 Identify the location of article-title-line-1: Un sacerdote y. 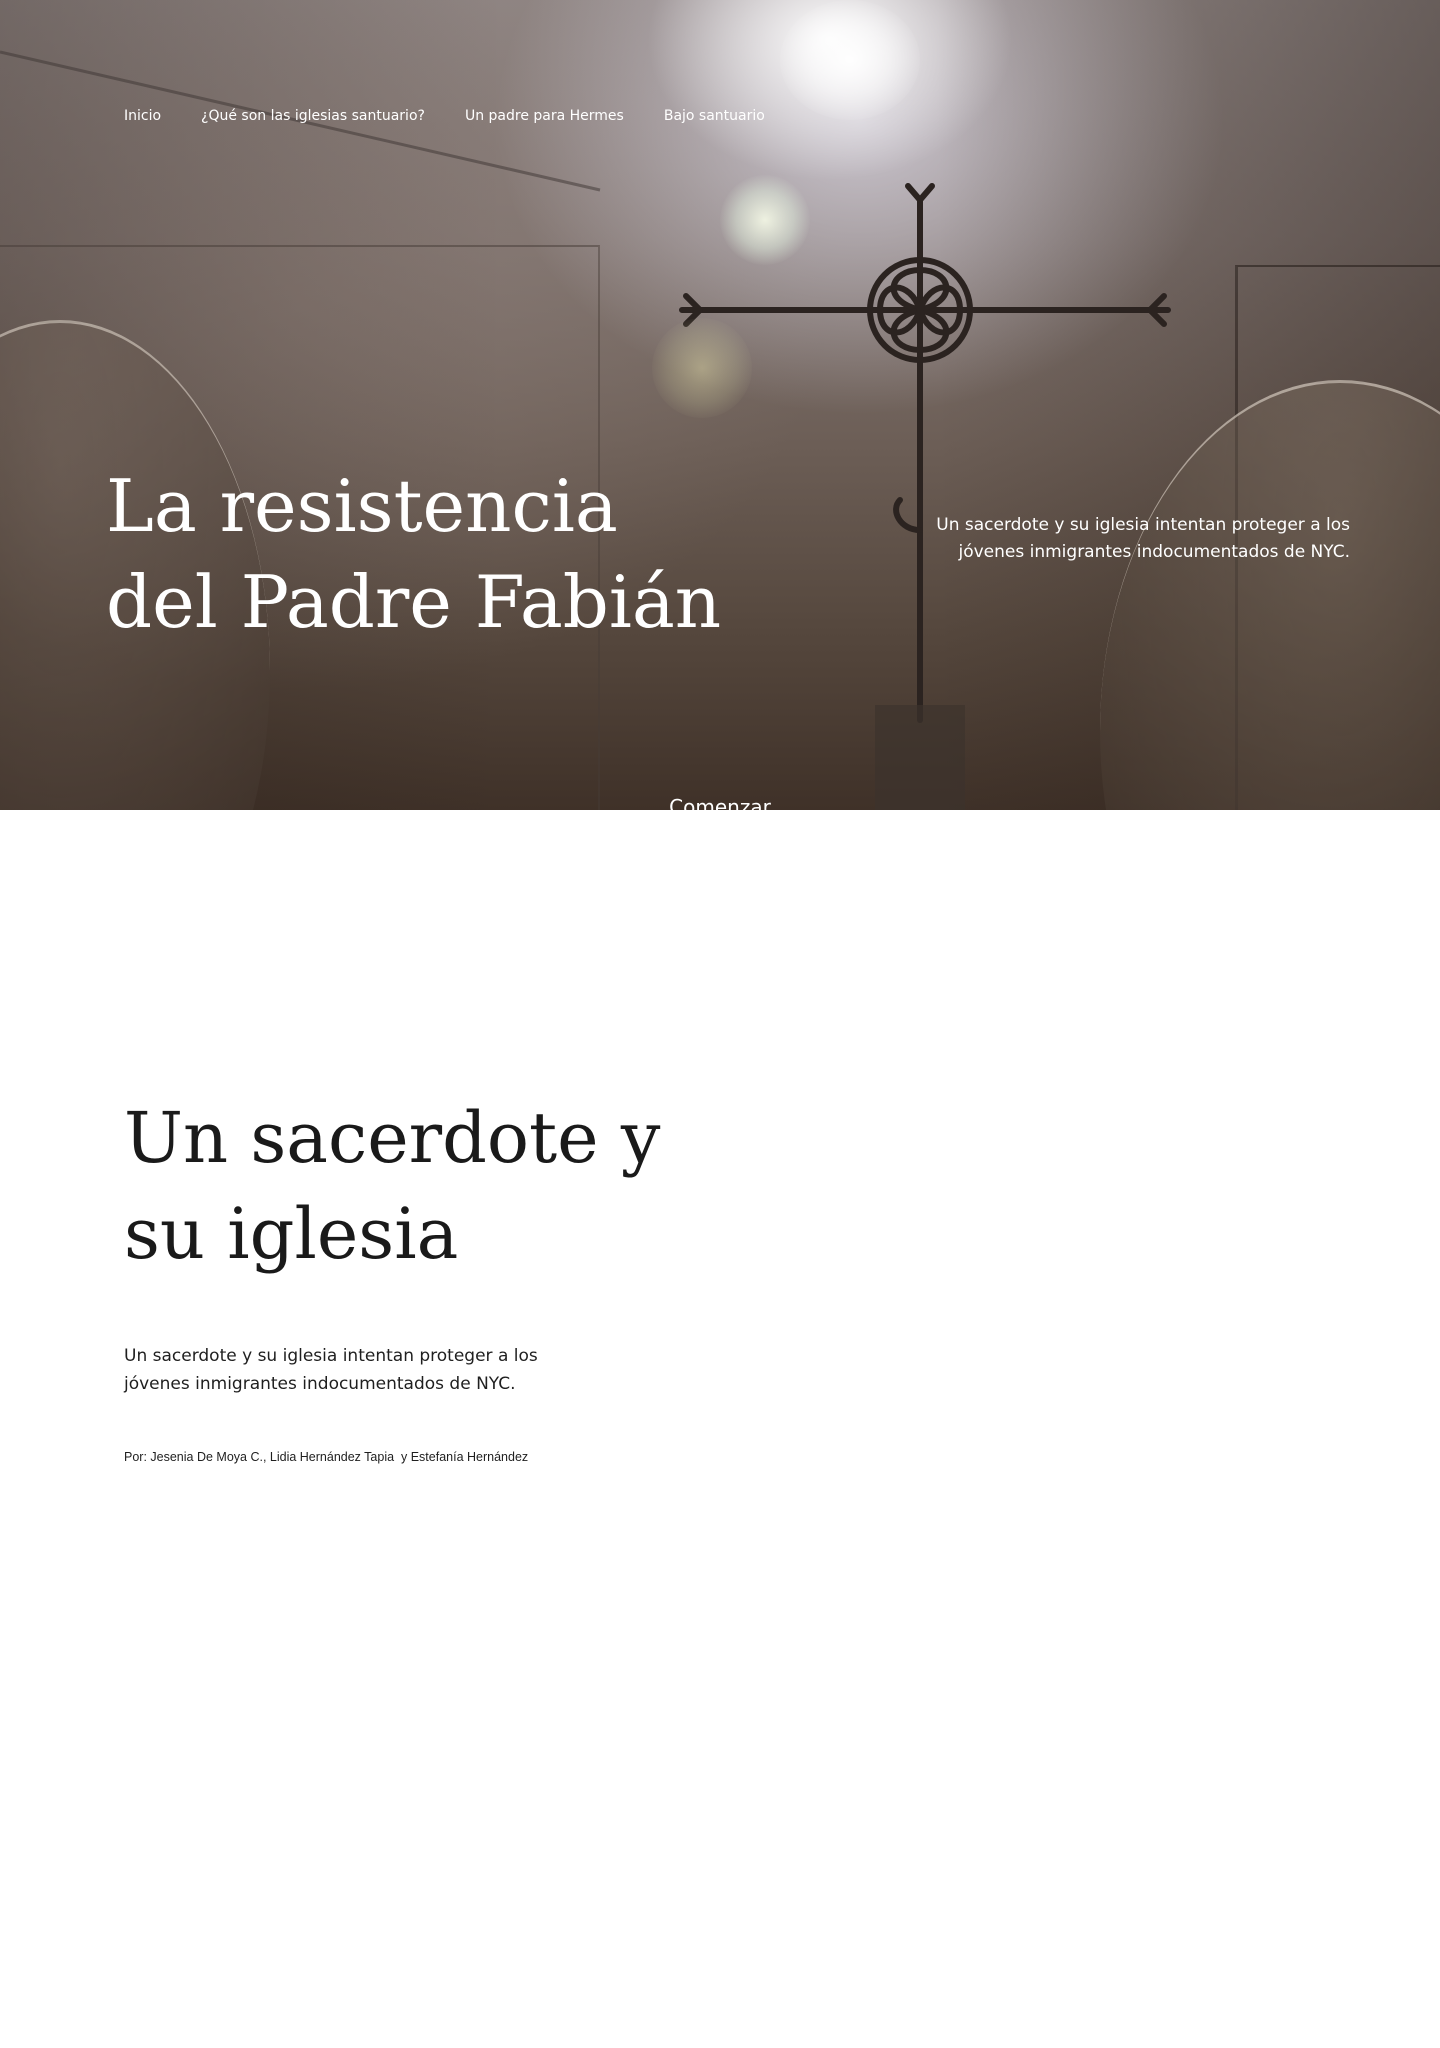
(392, 1138).